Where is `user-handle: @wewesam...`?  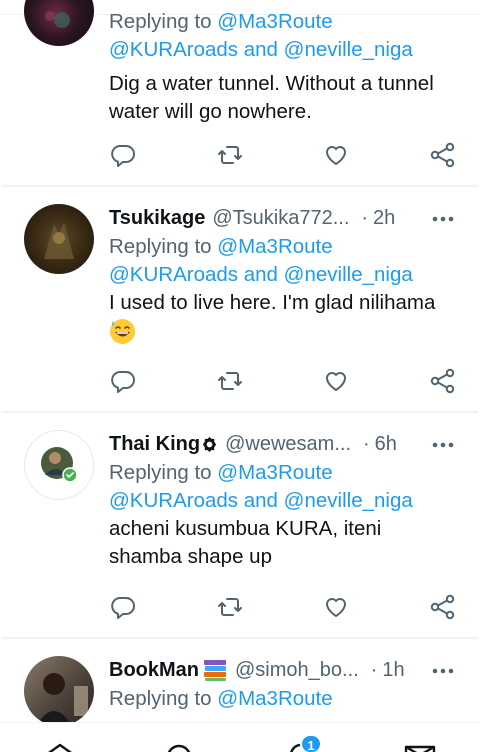
user-handle: @wewesam... is located at coordinates (288, 444).